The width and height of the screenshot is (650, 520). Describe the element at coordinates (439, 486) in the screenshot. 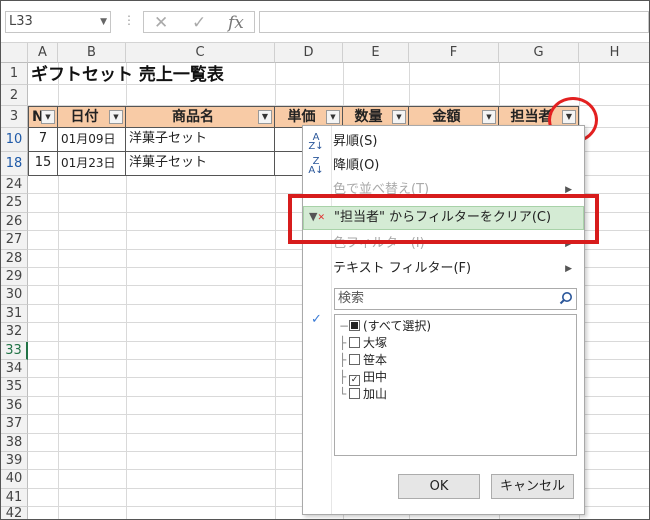

I see `ok-button: OK` at that location.